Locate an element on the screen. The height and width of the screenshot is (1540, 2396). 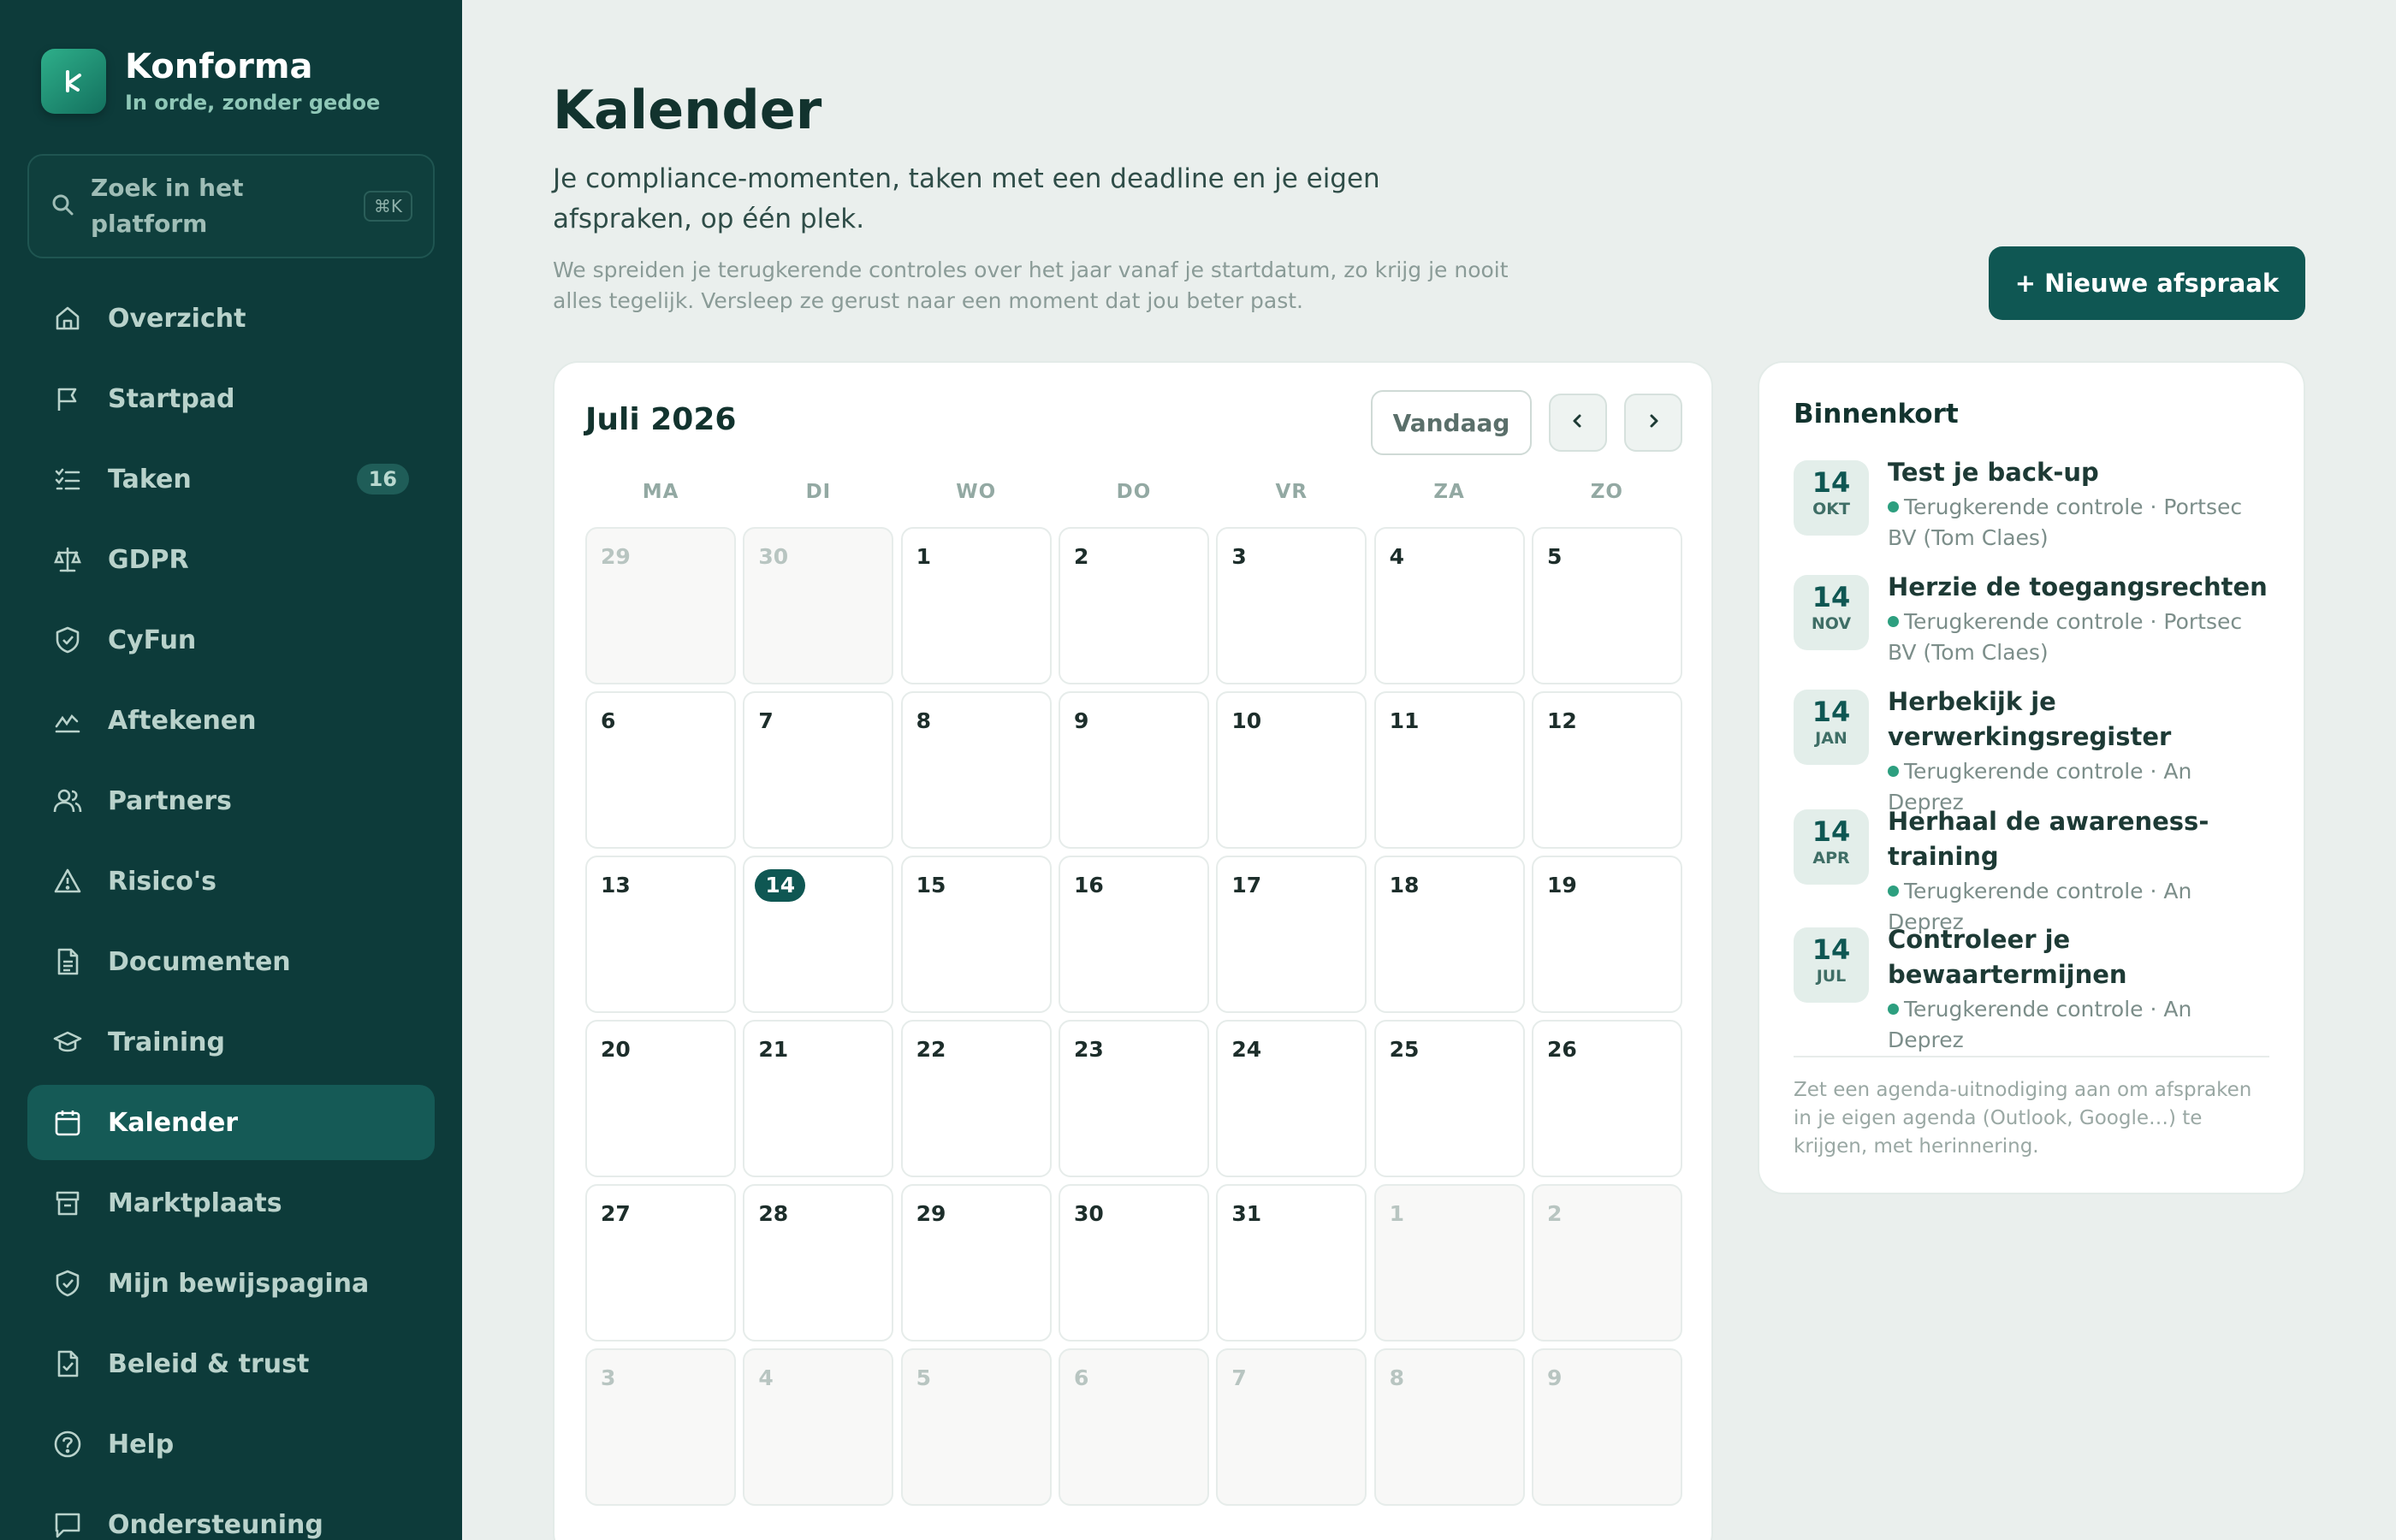
upcoming-item-title: Herbekijk je verwerkingsregister is located at coordinates (2030, 719).